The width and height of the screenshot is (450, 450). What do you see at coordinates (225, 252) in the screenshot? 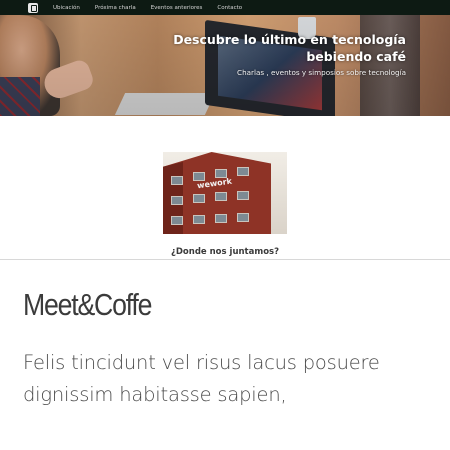
I see `location-caption: ¿Donde nos juntamos?` at bounding box center [225, 252].